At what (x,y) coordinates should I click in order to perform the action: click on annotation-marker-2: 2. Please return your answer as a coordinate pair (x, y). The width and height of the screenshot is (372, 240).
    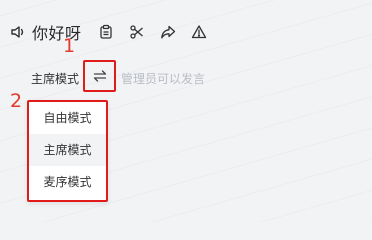
    Looking at the image, I should click on (16, 101).